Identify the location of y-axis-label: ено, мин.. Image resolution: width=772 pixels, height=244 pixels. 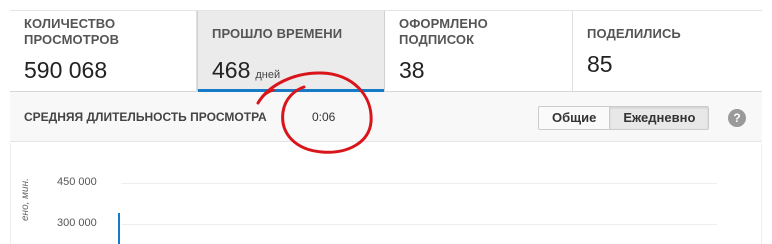
(25, 199).